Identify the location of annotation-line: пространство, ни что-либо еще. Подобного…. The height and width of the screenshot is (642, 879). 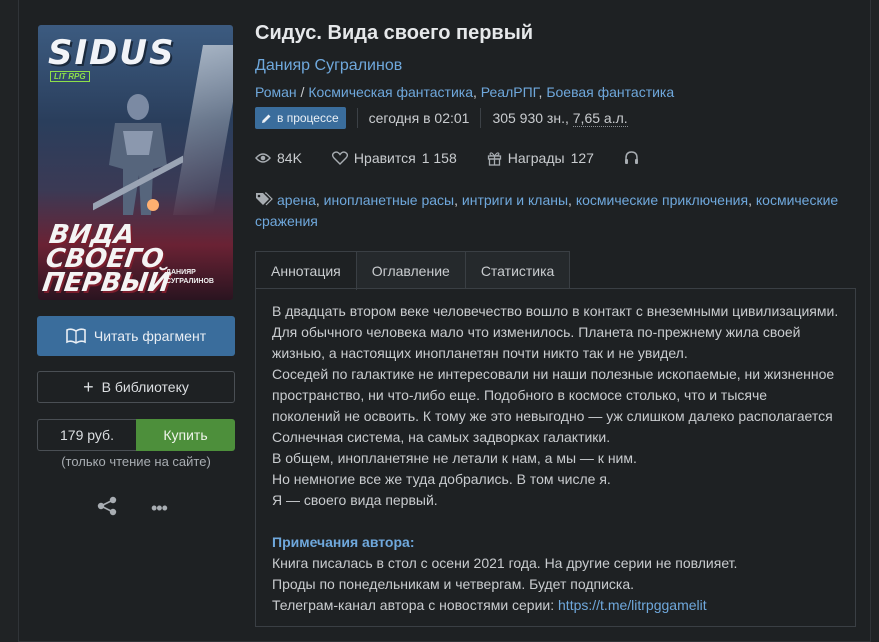
(520, 395).